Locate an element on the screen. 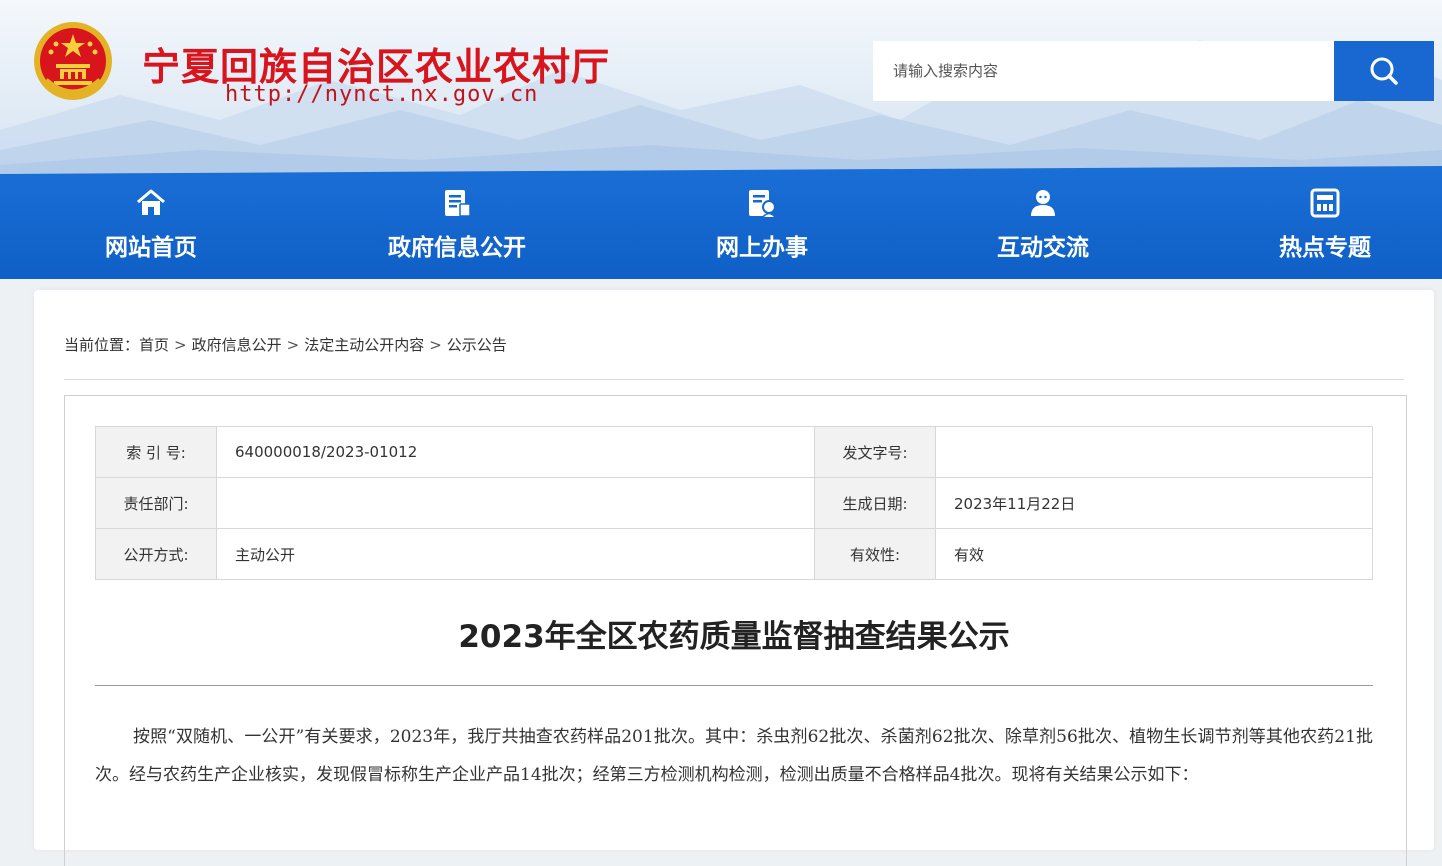 Image resolution: width=1442 pixels, height=866 pixels. date-value: 2023年11月22日 is located at coordinates (1154, 503).